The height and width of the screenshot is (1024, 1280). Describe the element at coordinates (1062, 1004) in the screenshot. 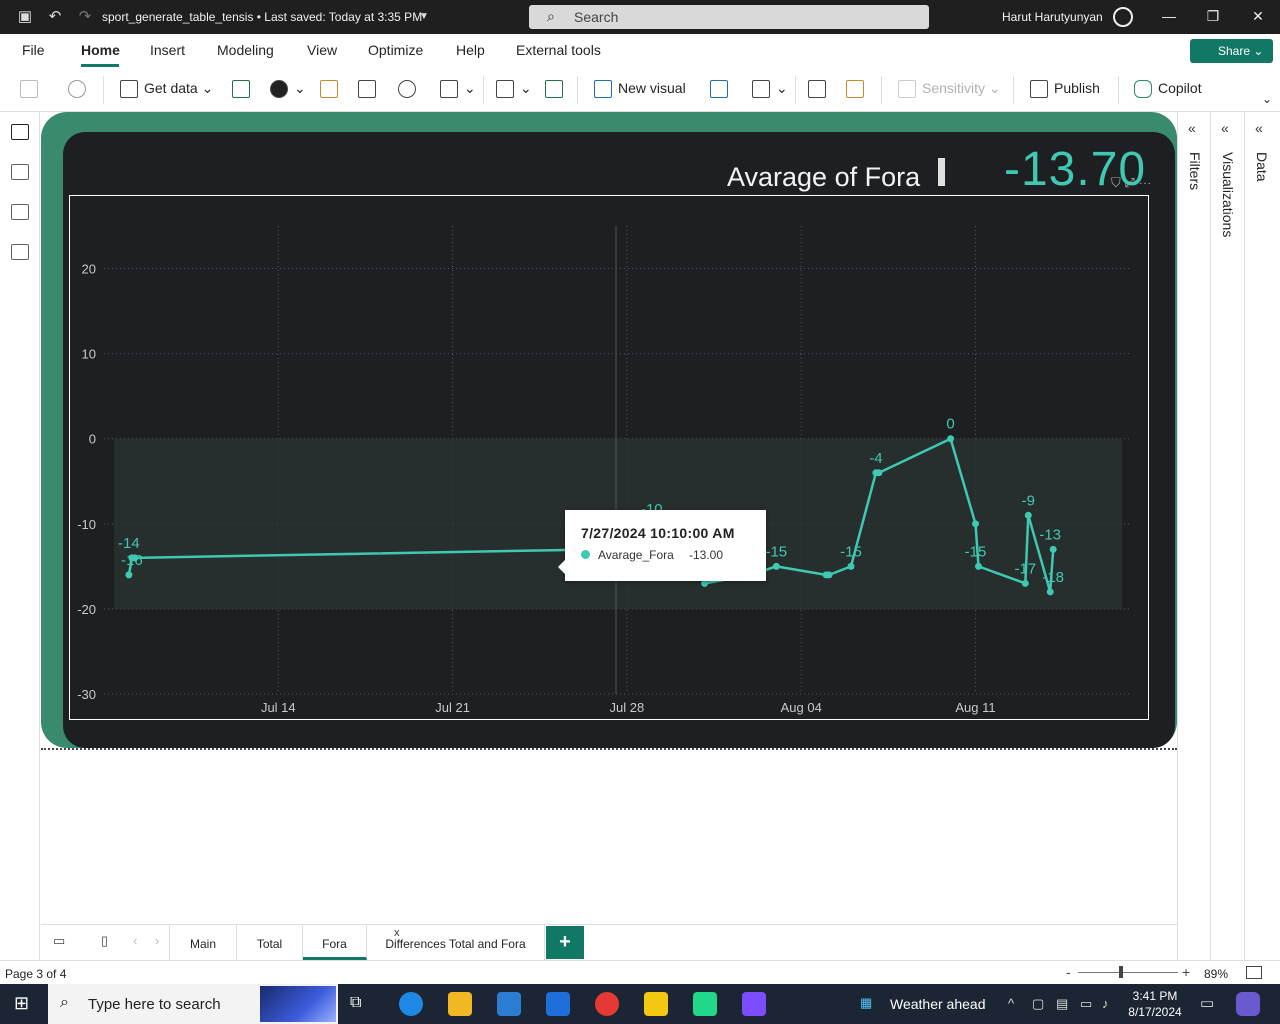

I see `language-flag-icon: ▤` at that location.